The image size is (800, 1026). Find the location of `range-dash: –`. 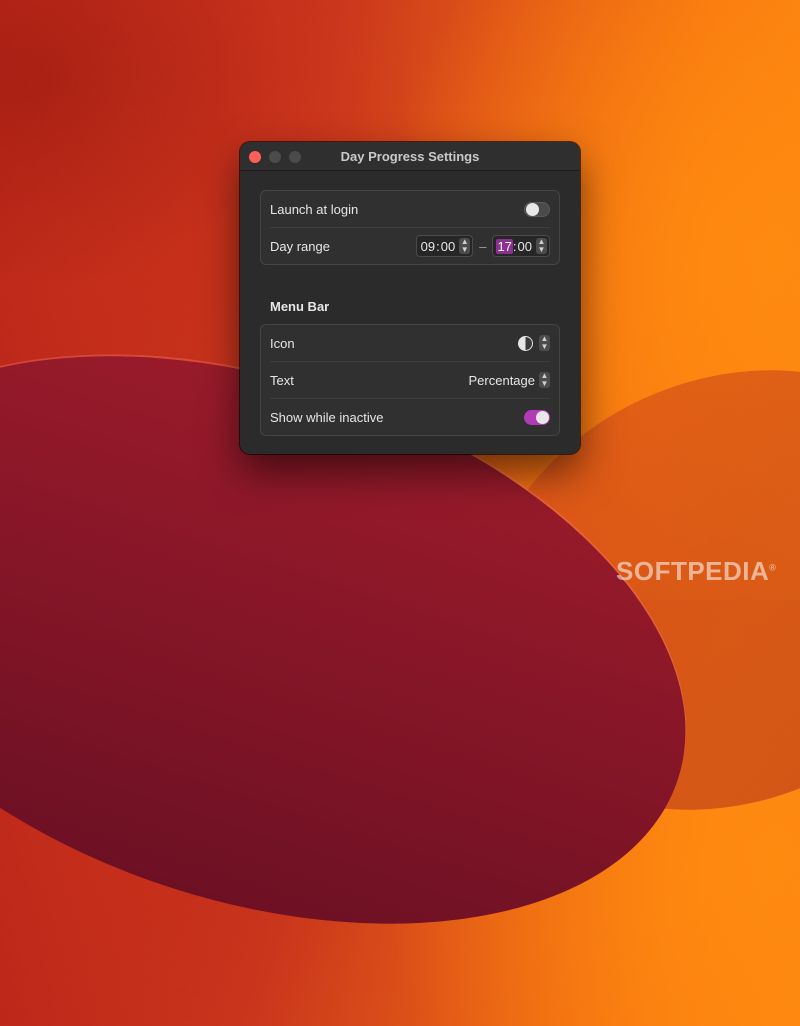

range-dash: – is located at coordinates (483, 246).